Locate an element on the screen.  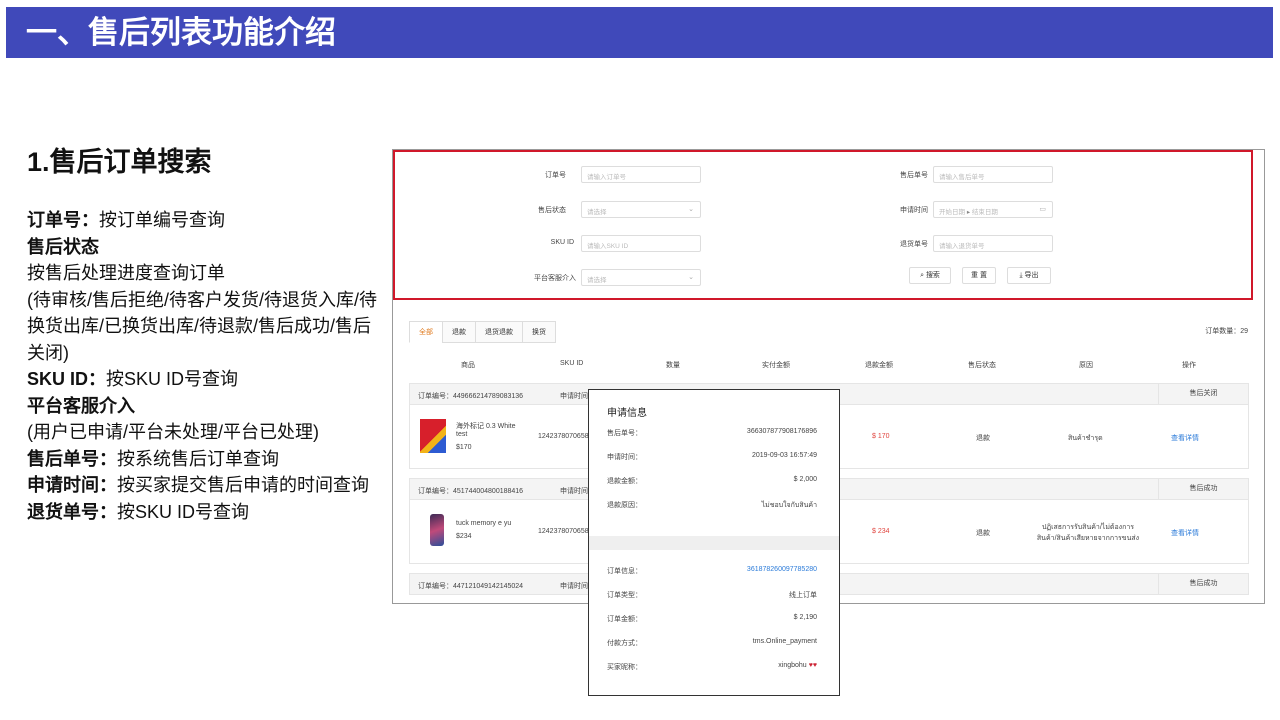
search-button: ⌕ 搜索 is located at coordinates (930, 275).